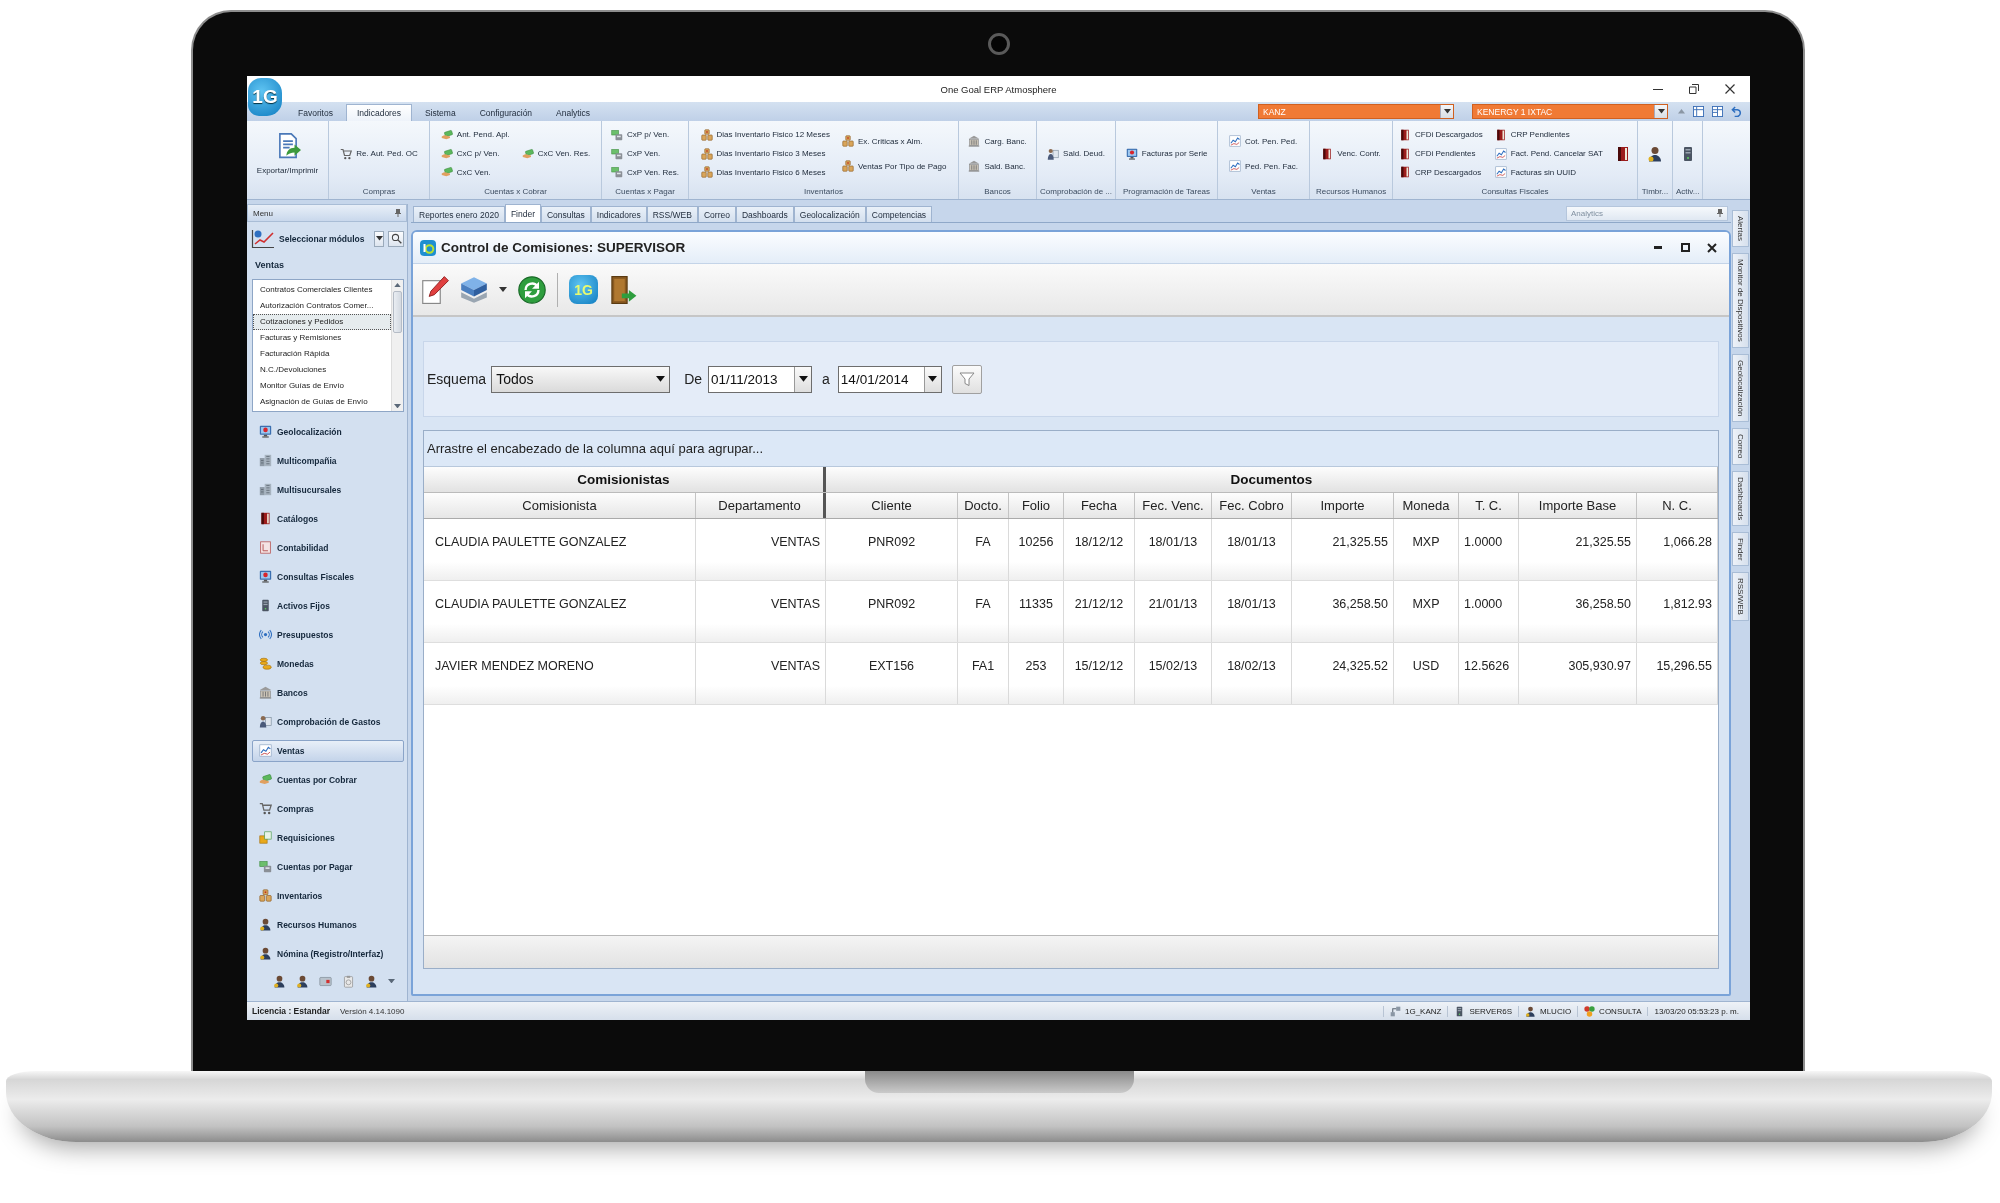 This screenshot has height=1203, width=2000. I want to click on module-item: Multisucursales, so click(328, 489).